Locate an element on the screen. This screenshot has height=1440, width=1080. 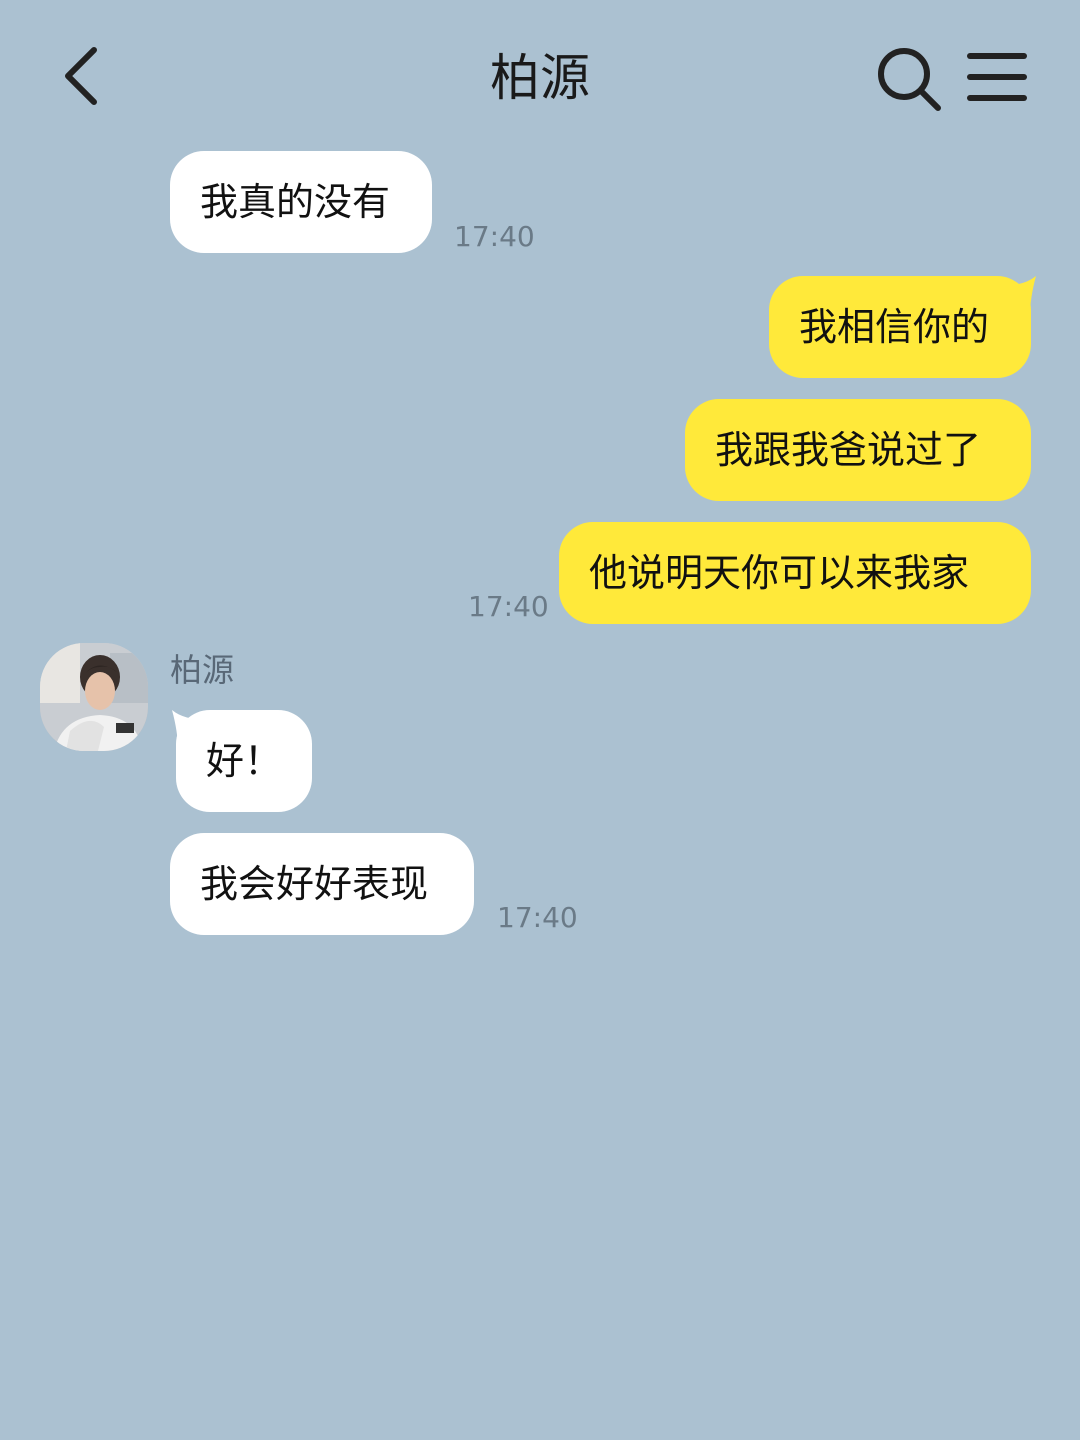
message-text: 我真的没有 is located at coordinates (295, 202).